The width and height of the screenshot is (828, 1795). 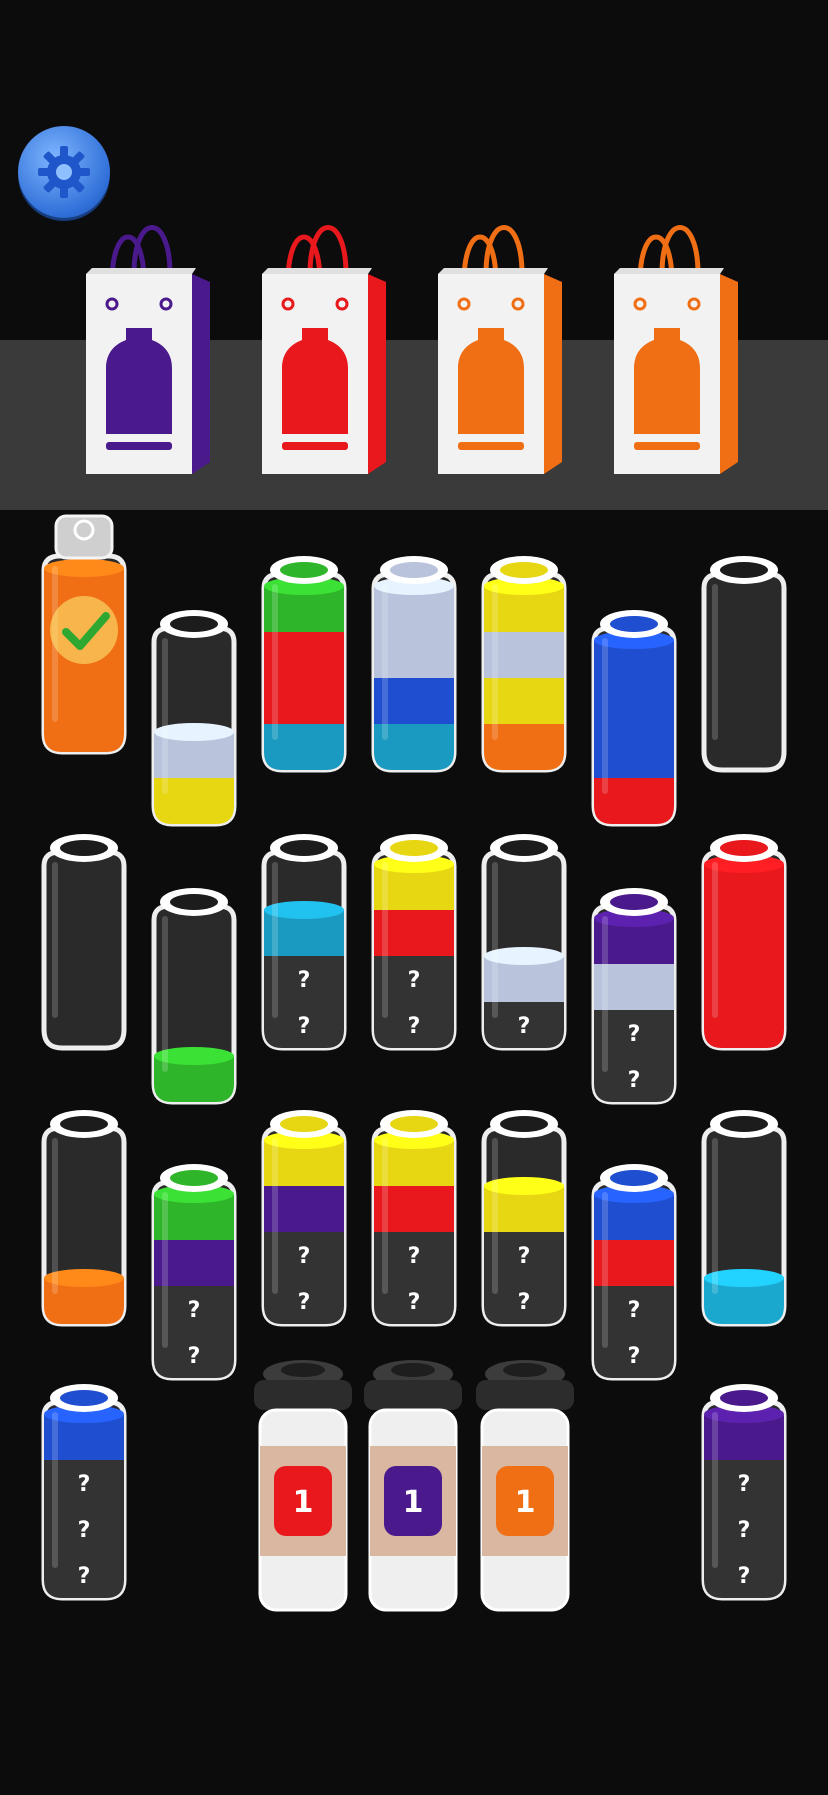 What do you see at coordinates (524, 943) in the screenshot?
I see `bottle: ?` at bounding box center [524, 943].